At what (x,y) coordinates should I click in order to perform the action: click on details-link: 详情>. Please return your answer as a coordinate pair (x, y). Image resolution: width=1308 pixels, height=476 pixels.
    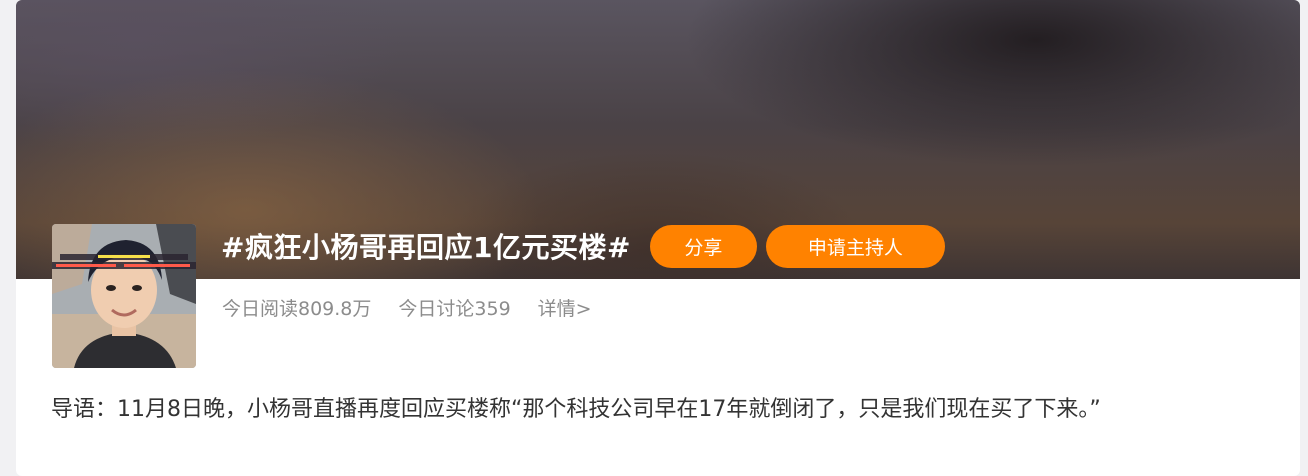
    Looking at the image, I should click on (565, 307).